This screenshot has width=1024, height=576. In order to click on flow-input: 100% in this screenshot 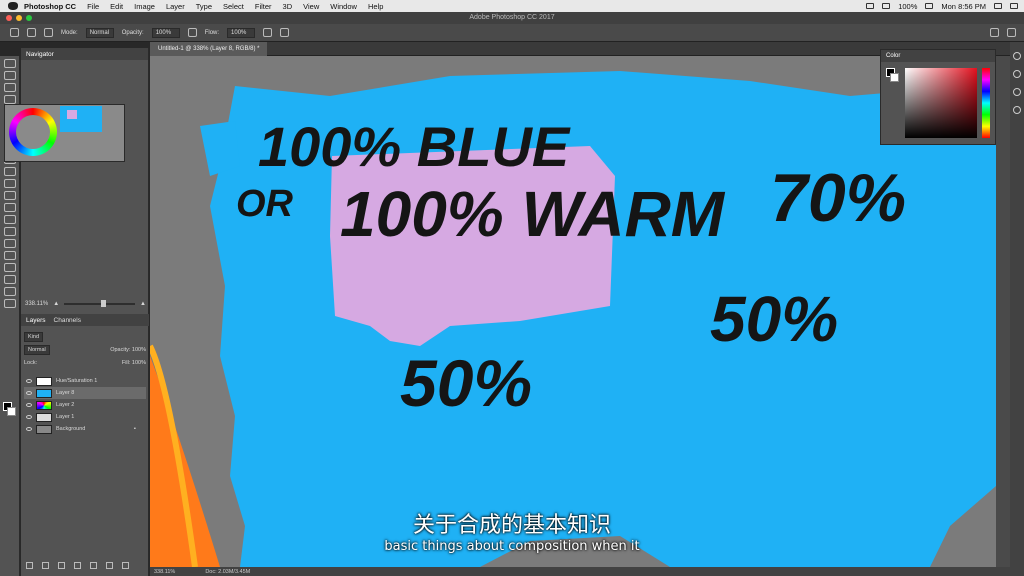, I will do `click(241, 32)`.